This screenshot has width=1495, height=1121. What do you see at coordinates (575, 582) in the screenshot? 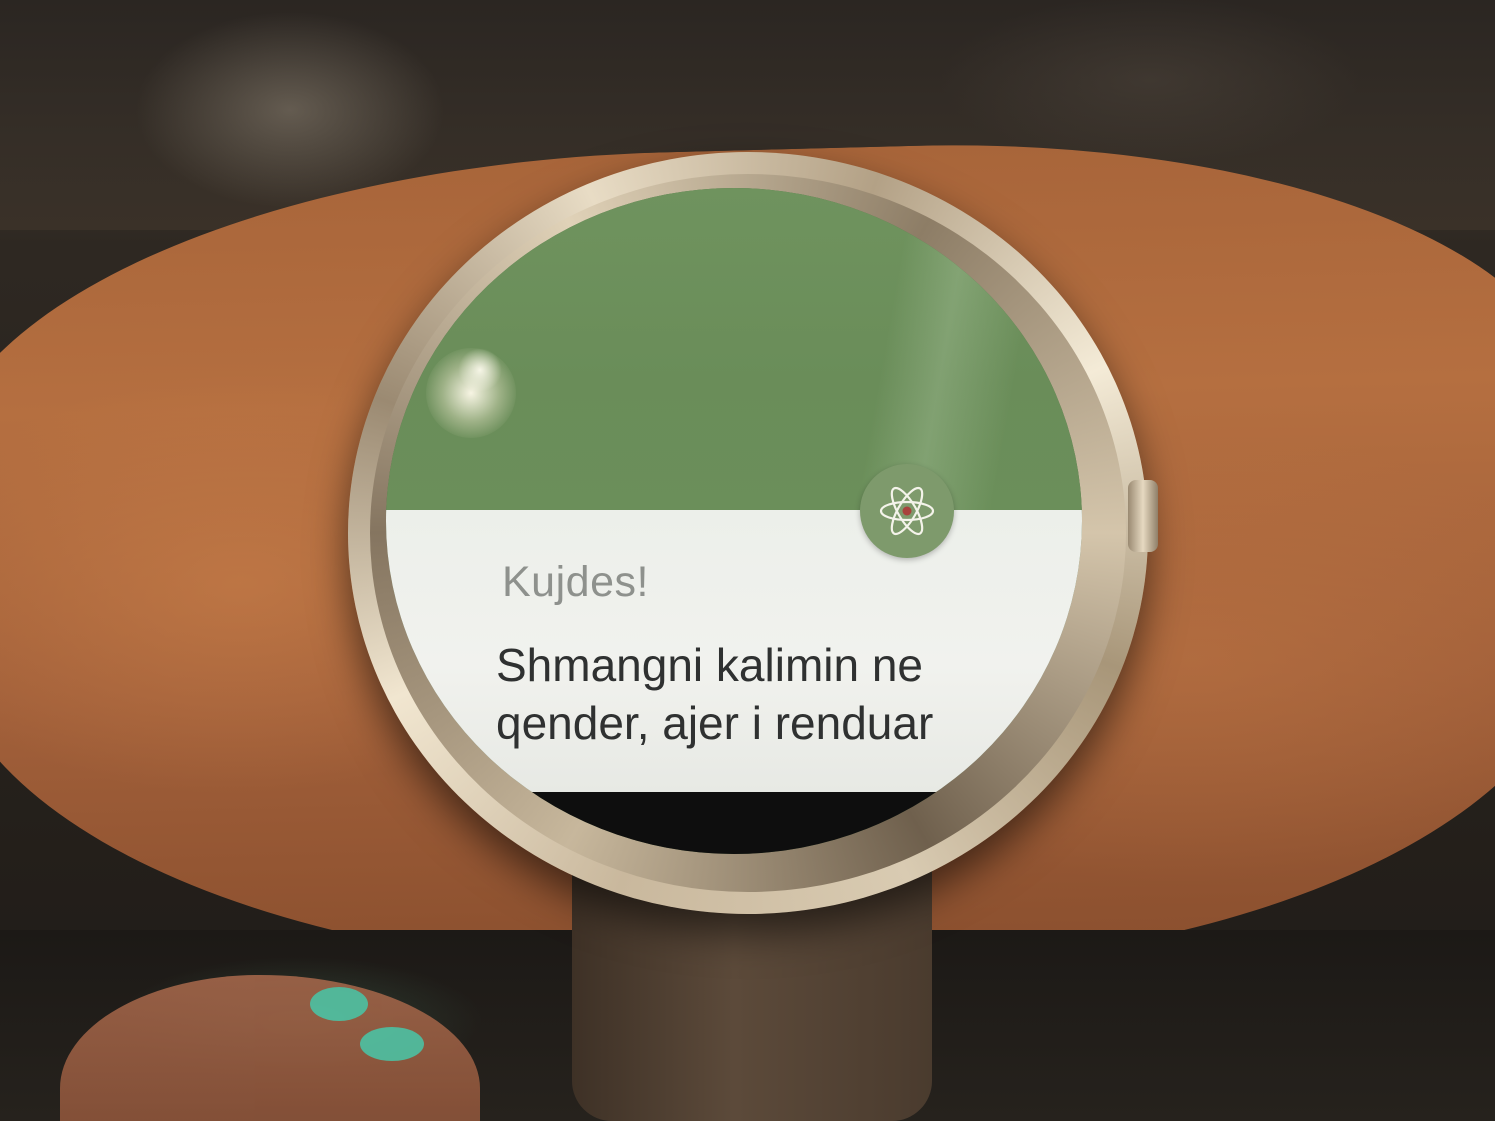
I see `notification-title: Kujdes!` at bounding box center [575, 582].